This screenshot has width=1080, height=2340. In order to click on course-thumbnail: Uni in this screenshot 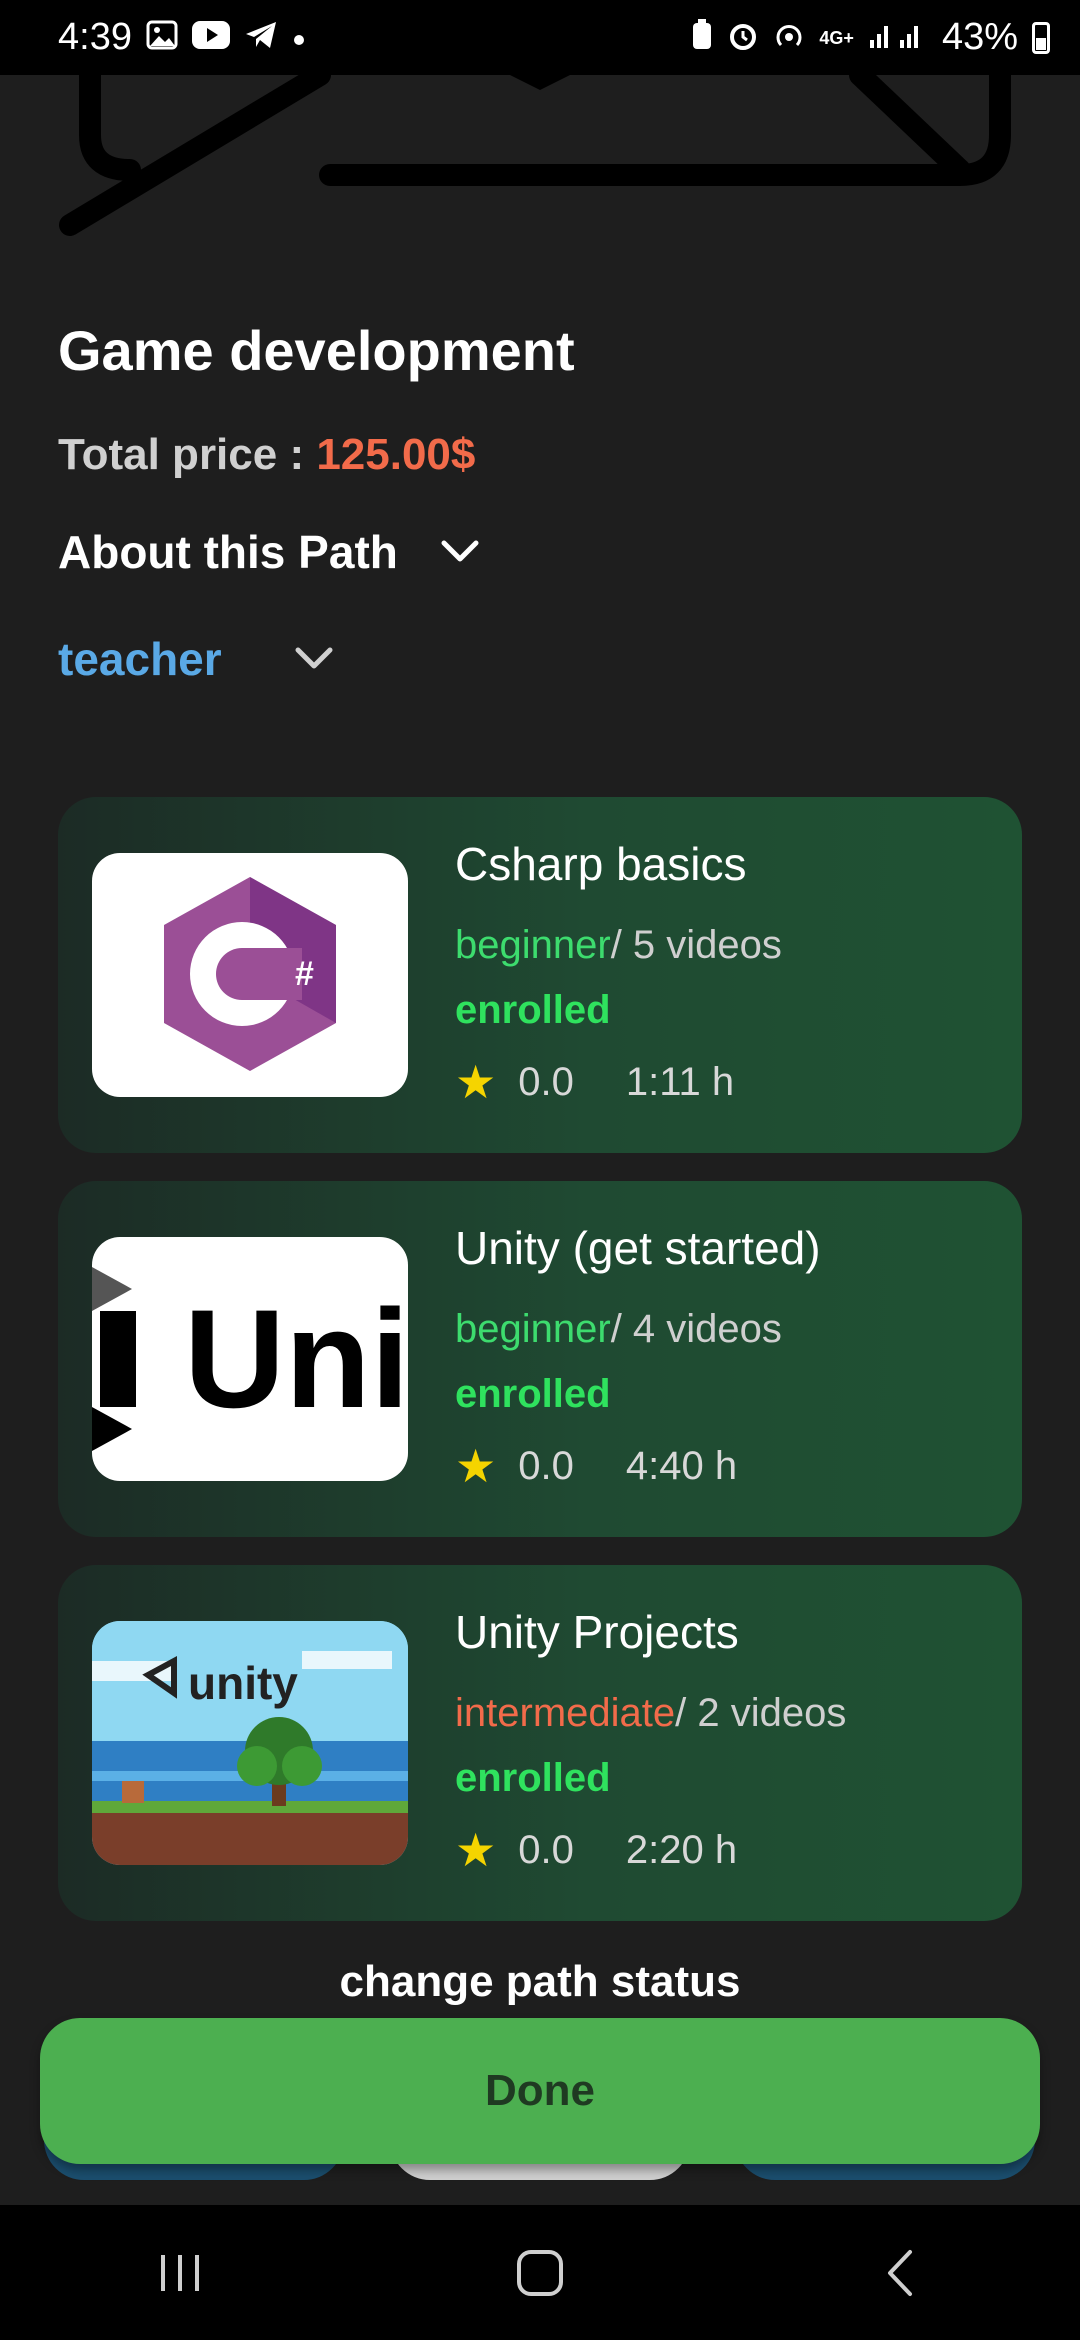, I will do `click(250, 1359)`.